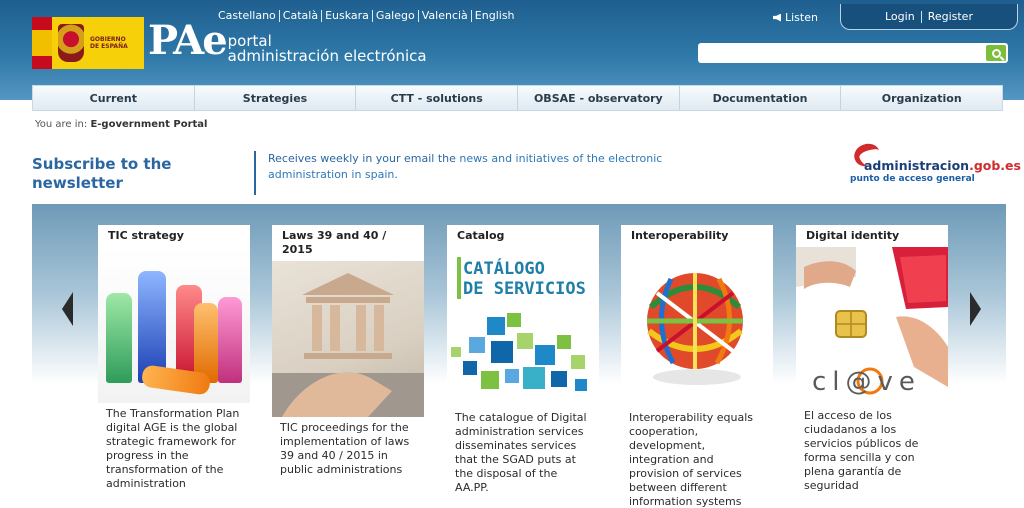 This screenshot has height=508, width=1024. Describe the element at coordinates (437, 98) in the screenshot. I see `nav-item-ctt-solutions: CTT - solutions` at that location.